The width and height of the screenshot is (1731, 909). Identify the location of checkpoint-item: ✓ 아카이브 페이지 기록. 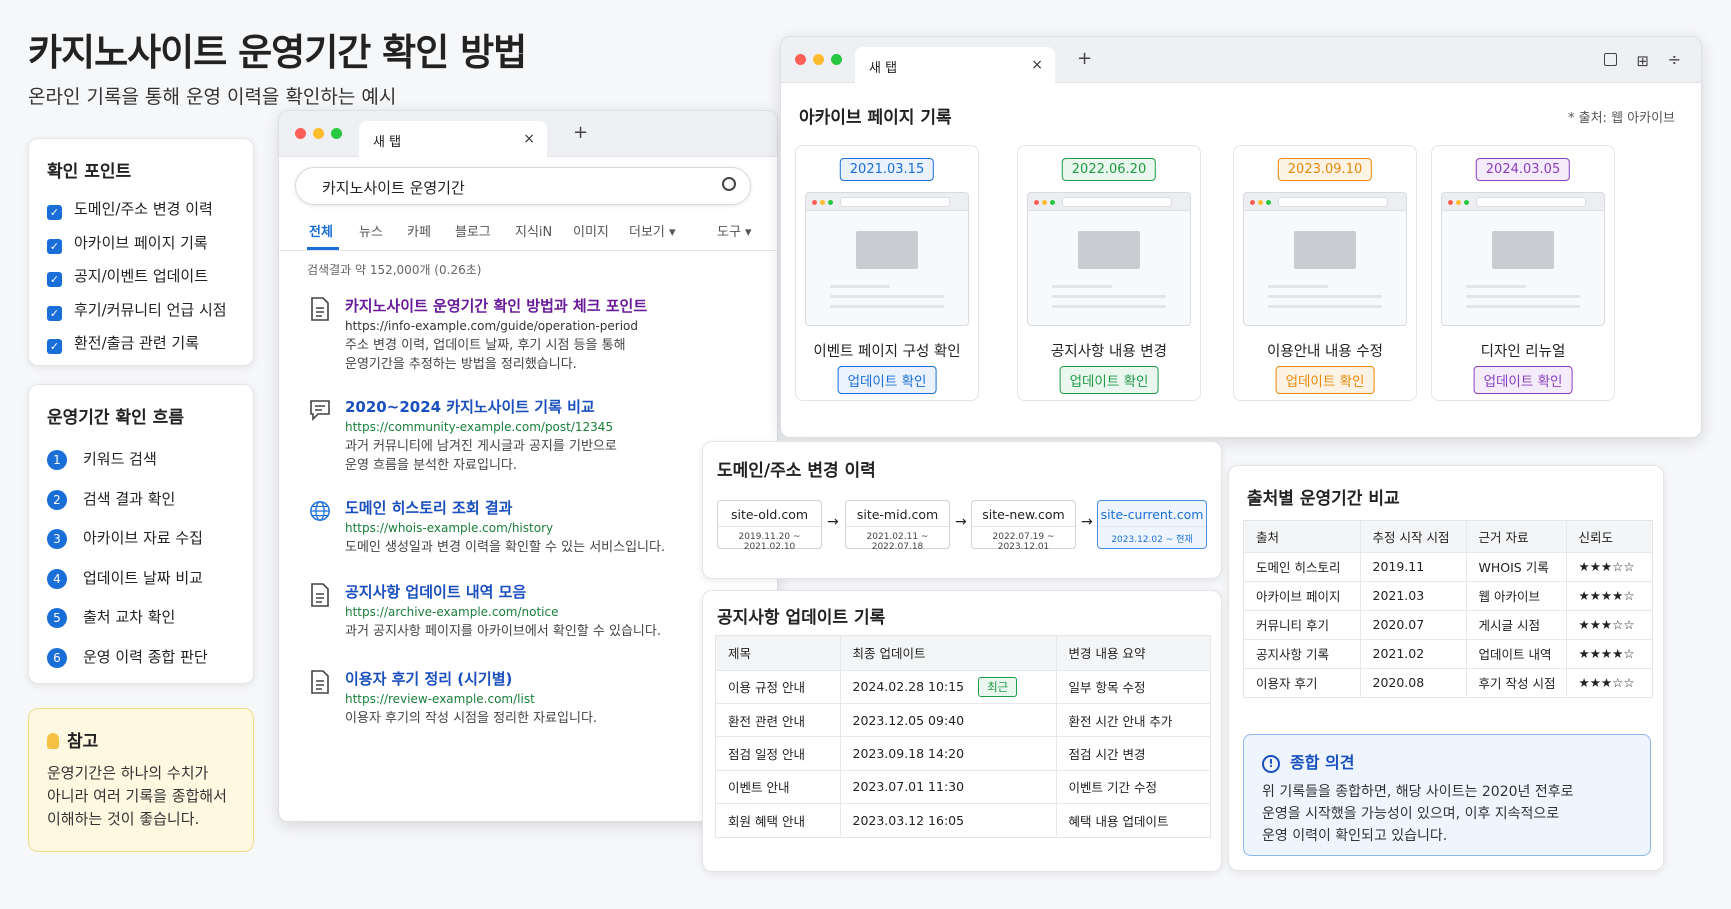
(150, 249).